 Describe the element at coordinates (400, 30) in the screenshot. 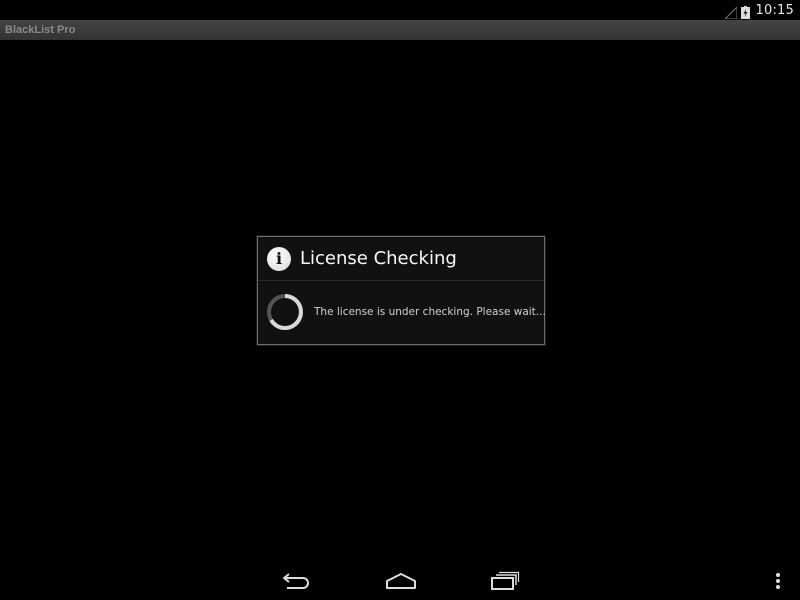

I see `title-bar: BlackList Pro` at that location.